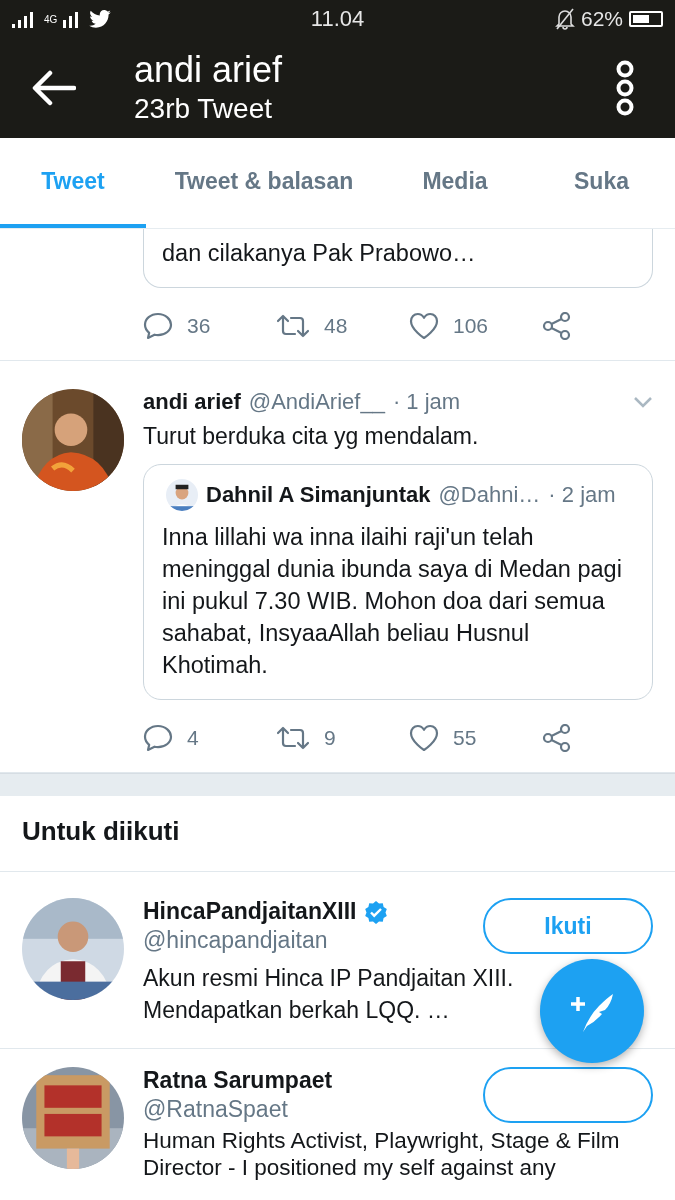 Image resolution: width=675 pixels, height=1200 pixels. What do you see at coordinates (625, 88) in the screenshot?
I see `more-options-icon` at bounding box center [625, 88].